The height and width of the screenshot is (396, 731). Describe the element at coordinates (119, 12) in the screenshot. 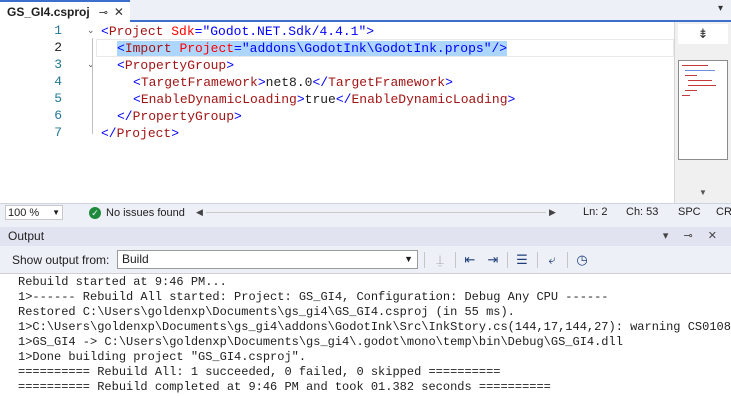

I see `close-icon: ✕` at that location.